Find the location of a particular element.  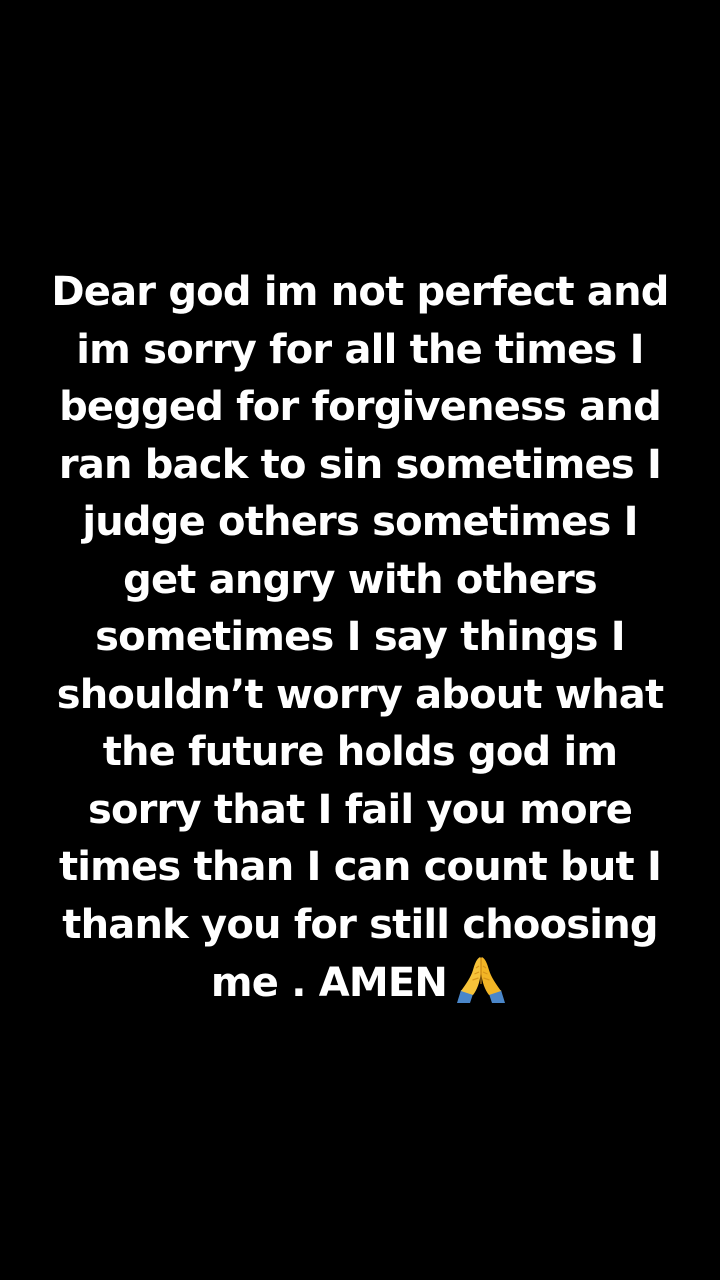

prayer-line-last: me . AMEN is located at coordinates (360, 983).